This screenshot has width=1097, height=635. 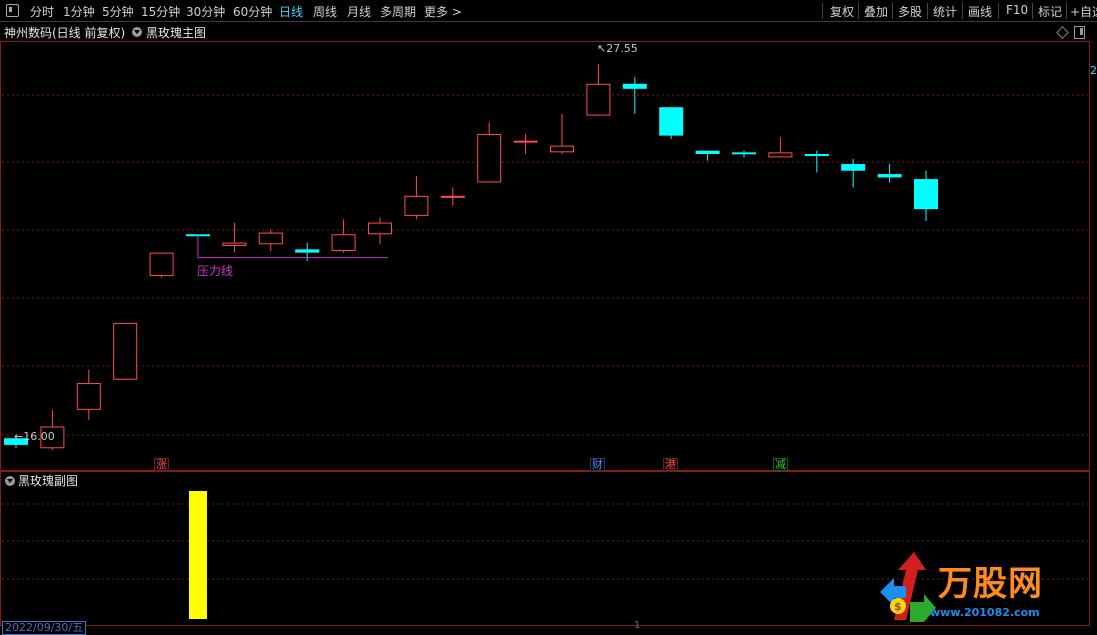 I want to click on event-marker-gang: 港, so click(x=670, y=465).